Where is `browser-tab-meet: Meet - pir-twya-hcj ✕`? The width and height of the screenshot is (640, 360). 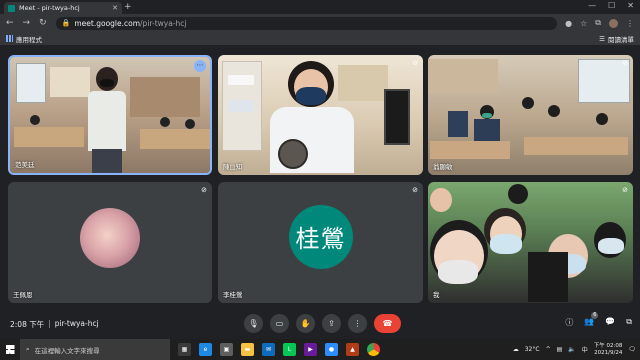 browser-tab-meet: Meet - pir-twya-hcj ✕ is located at coordinates (63, 8).